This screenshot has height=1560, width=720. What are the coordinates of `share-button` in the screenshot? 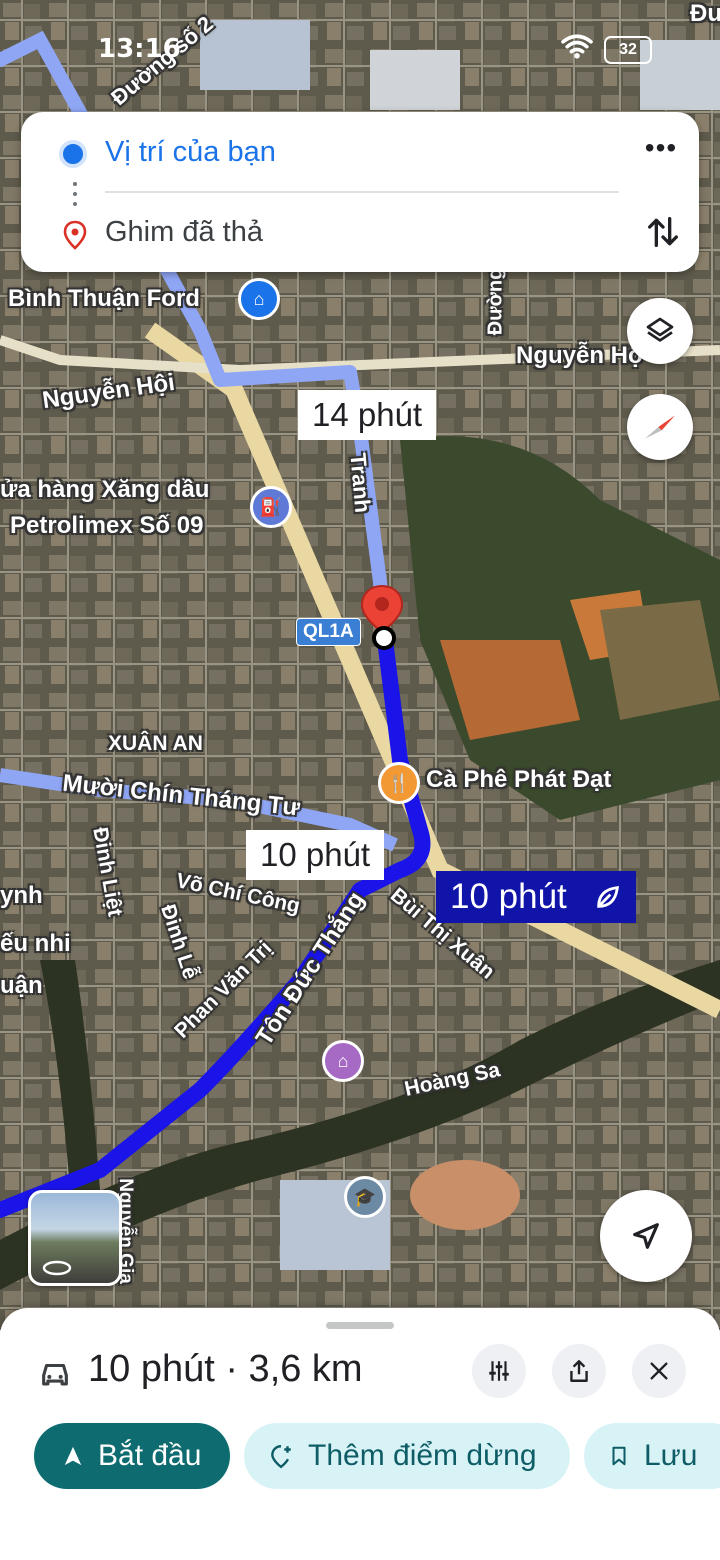 It's located at (579, 1371).